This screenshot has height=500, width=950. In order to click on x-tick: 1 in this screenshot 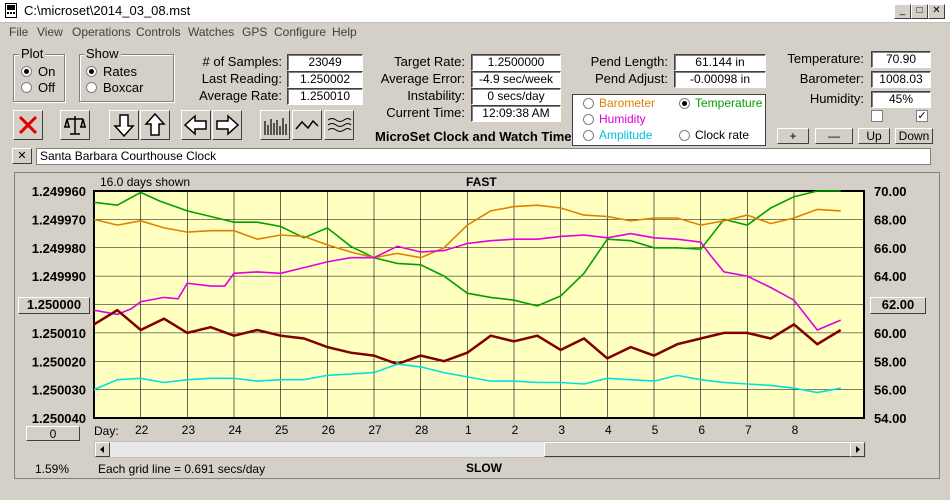, I will do `click(468, 430)`.